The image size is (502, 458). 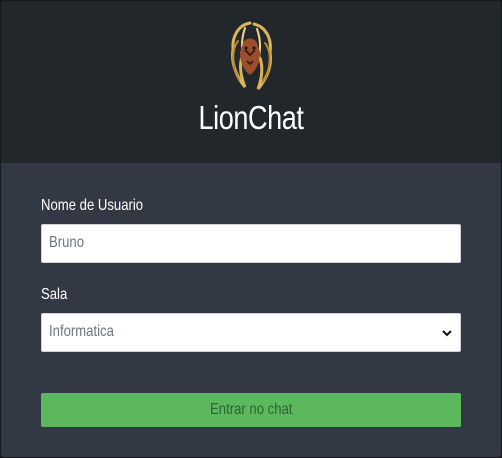 What do you see at coordinates (447, 333) in the screenshot?
I see `chevron-down-icon` at bounding box center [447, 333].